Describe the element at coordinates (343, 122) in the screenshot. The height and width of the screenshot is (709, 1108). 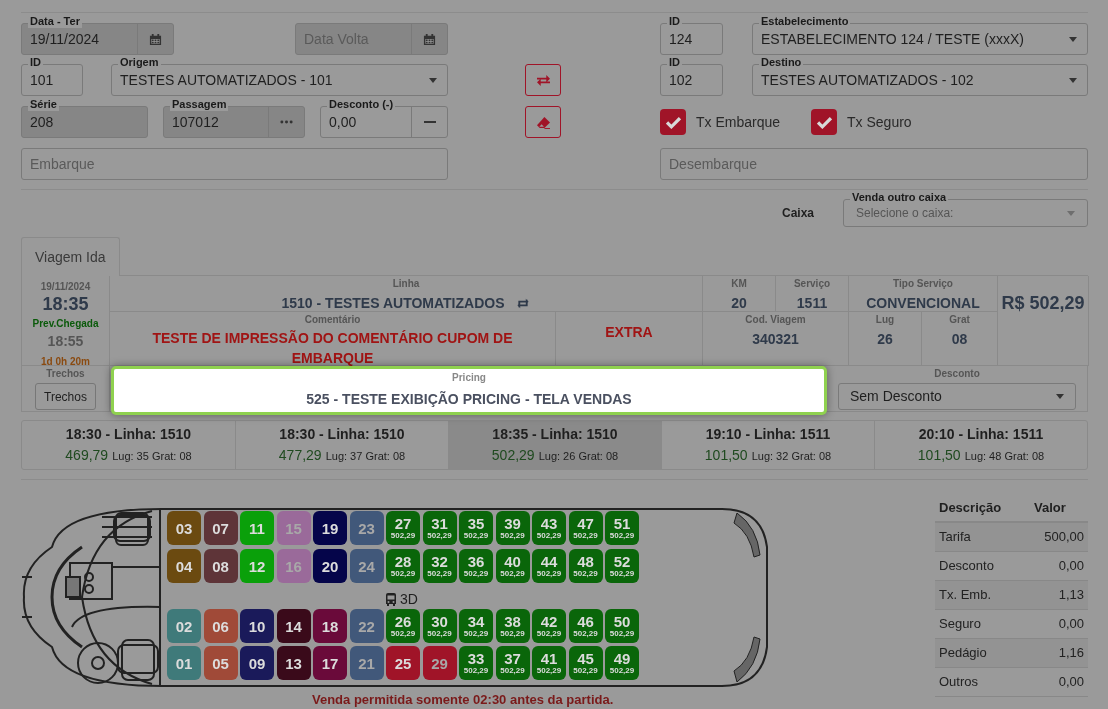
I see `field-value: 0,00` at that location.